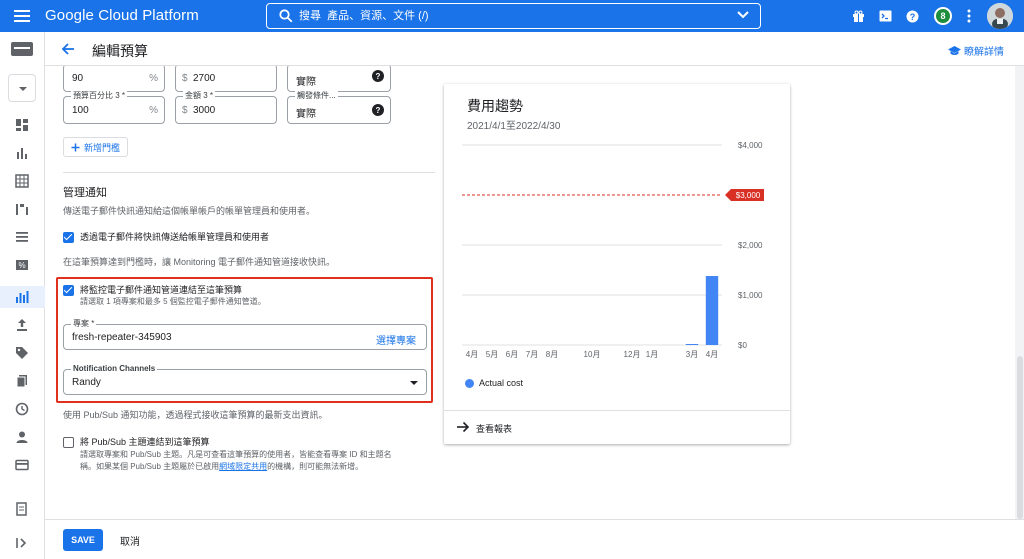 This screenshot has width=1024, height=559. I want to click on back-arrow-icon, so click(68, 49).